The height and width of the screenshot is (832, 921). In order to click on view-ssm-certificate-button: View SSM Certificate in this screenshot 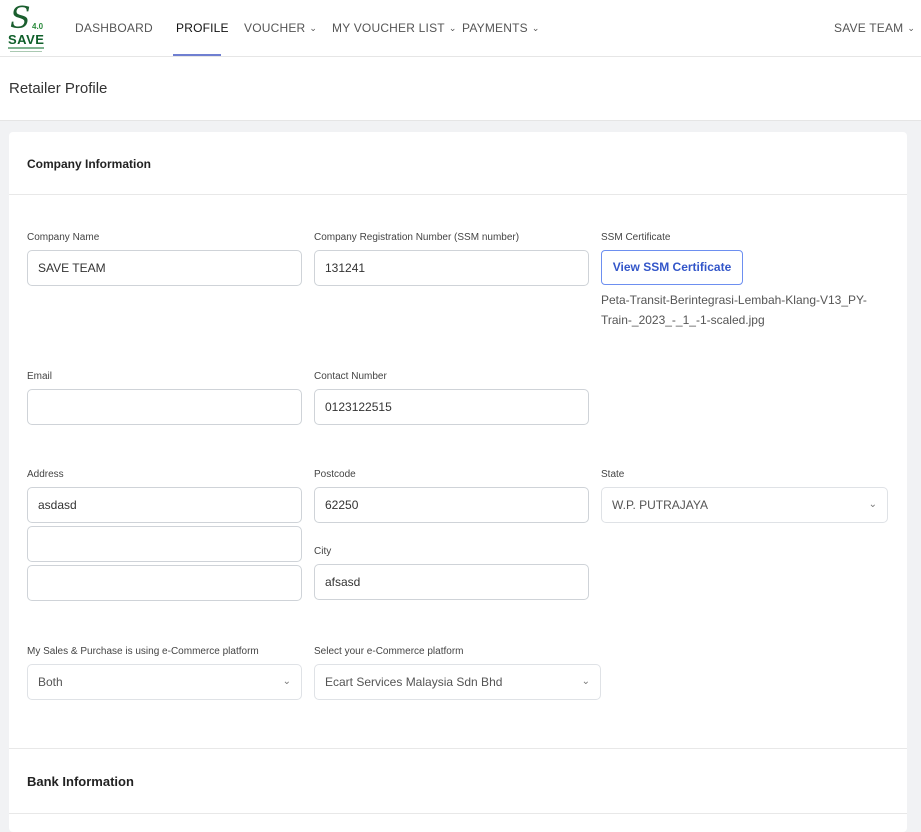, I will do `click(672, 267)`.